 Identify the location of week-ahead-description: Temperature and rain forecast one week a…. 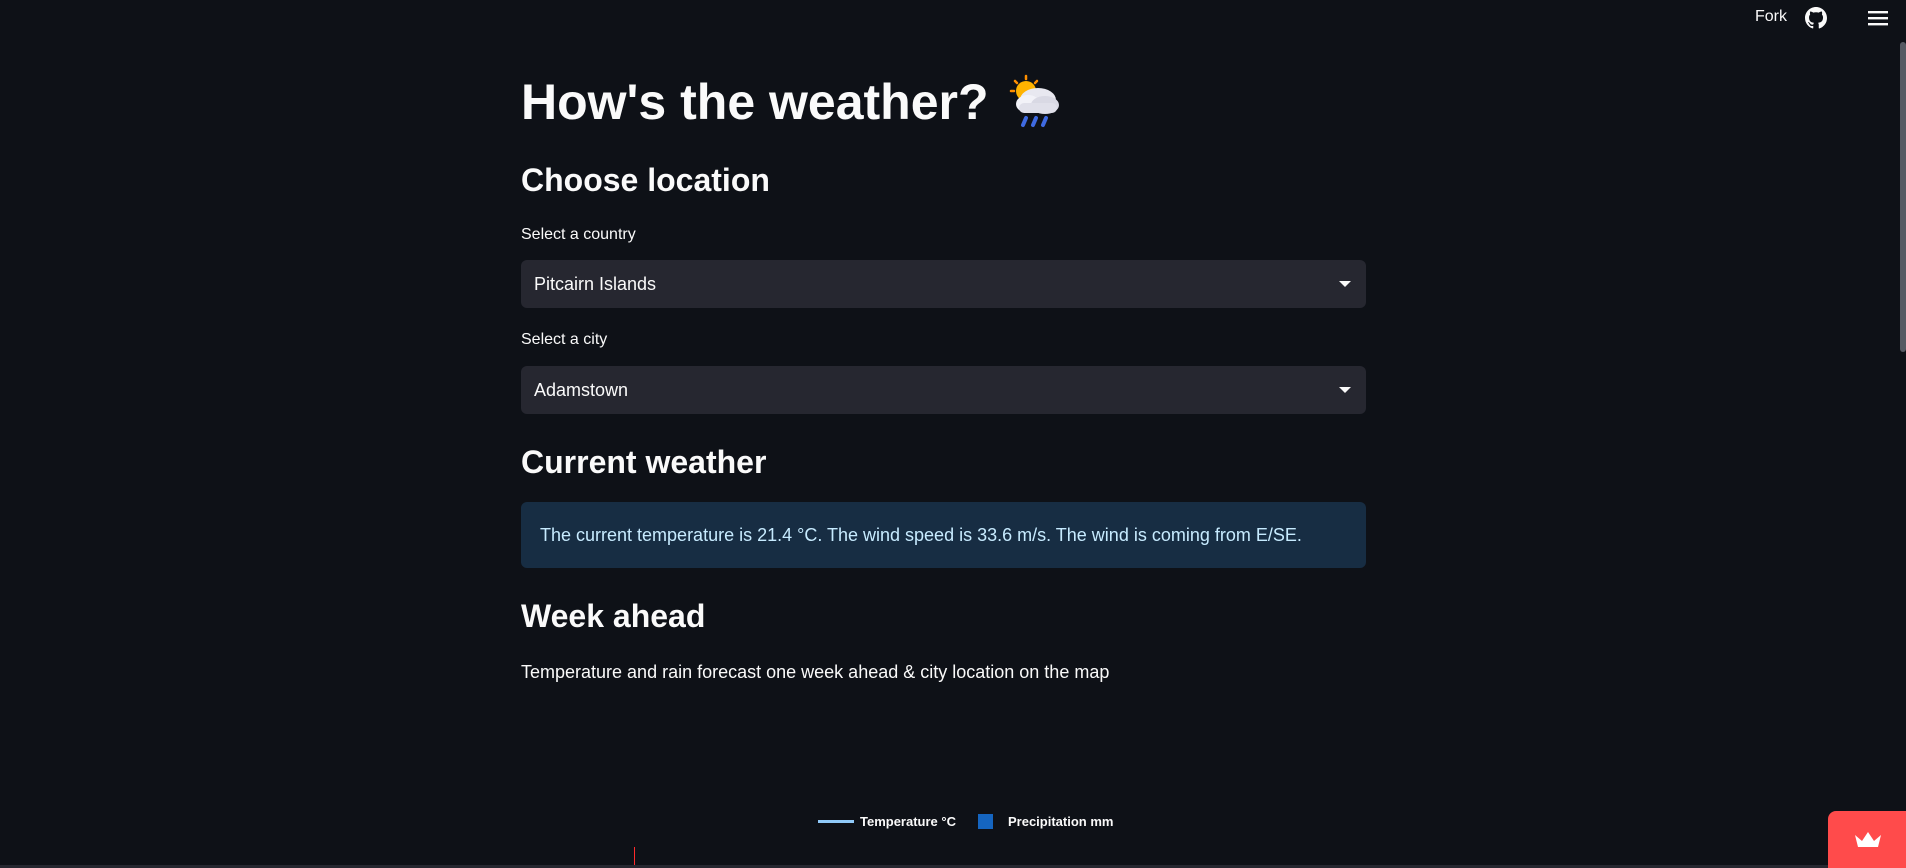
(815, 672).